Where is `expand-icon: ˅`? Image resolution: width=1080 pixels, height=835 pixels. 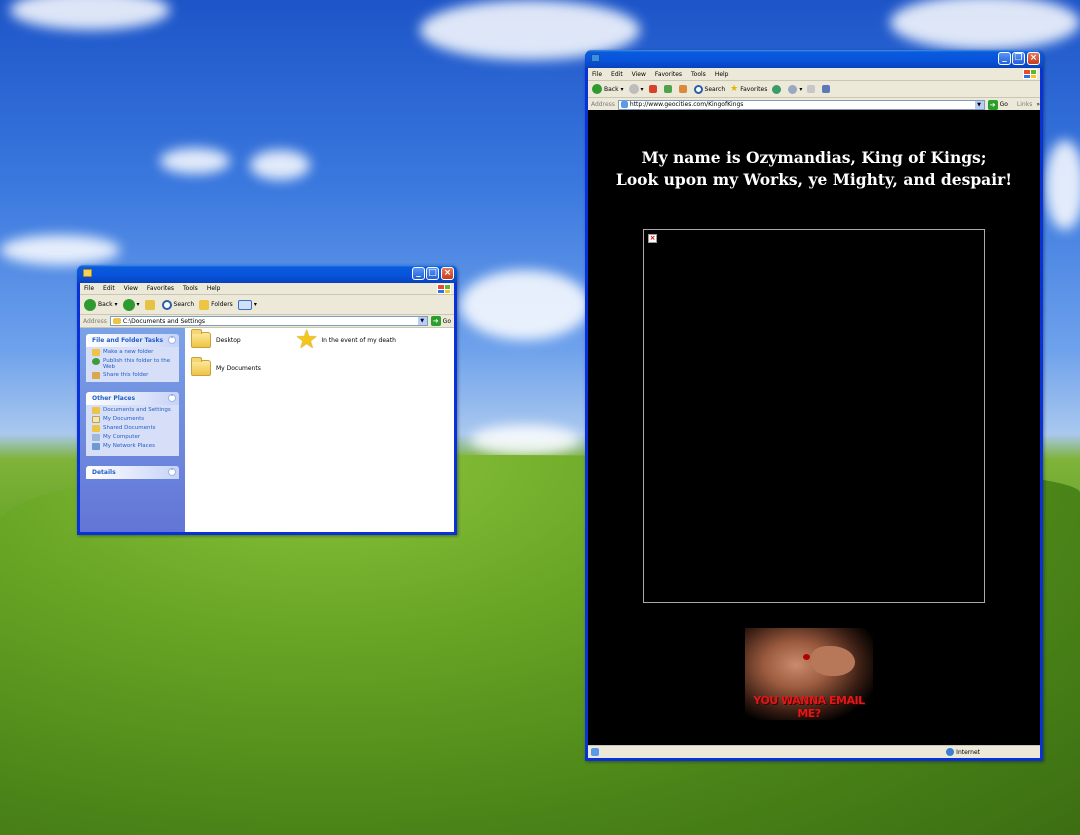
expand-icon: ˅ is located at coordinates (172, 472).